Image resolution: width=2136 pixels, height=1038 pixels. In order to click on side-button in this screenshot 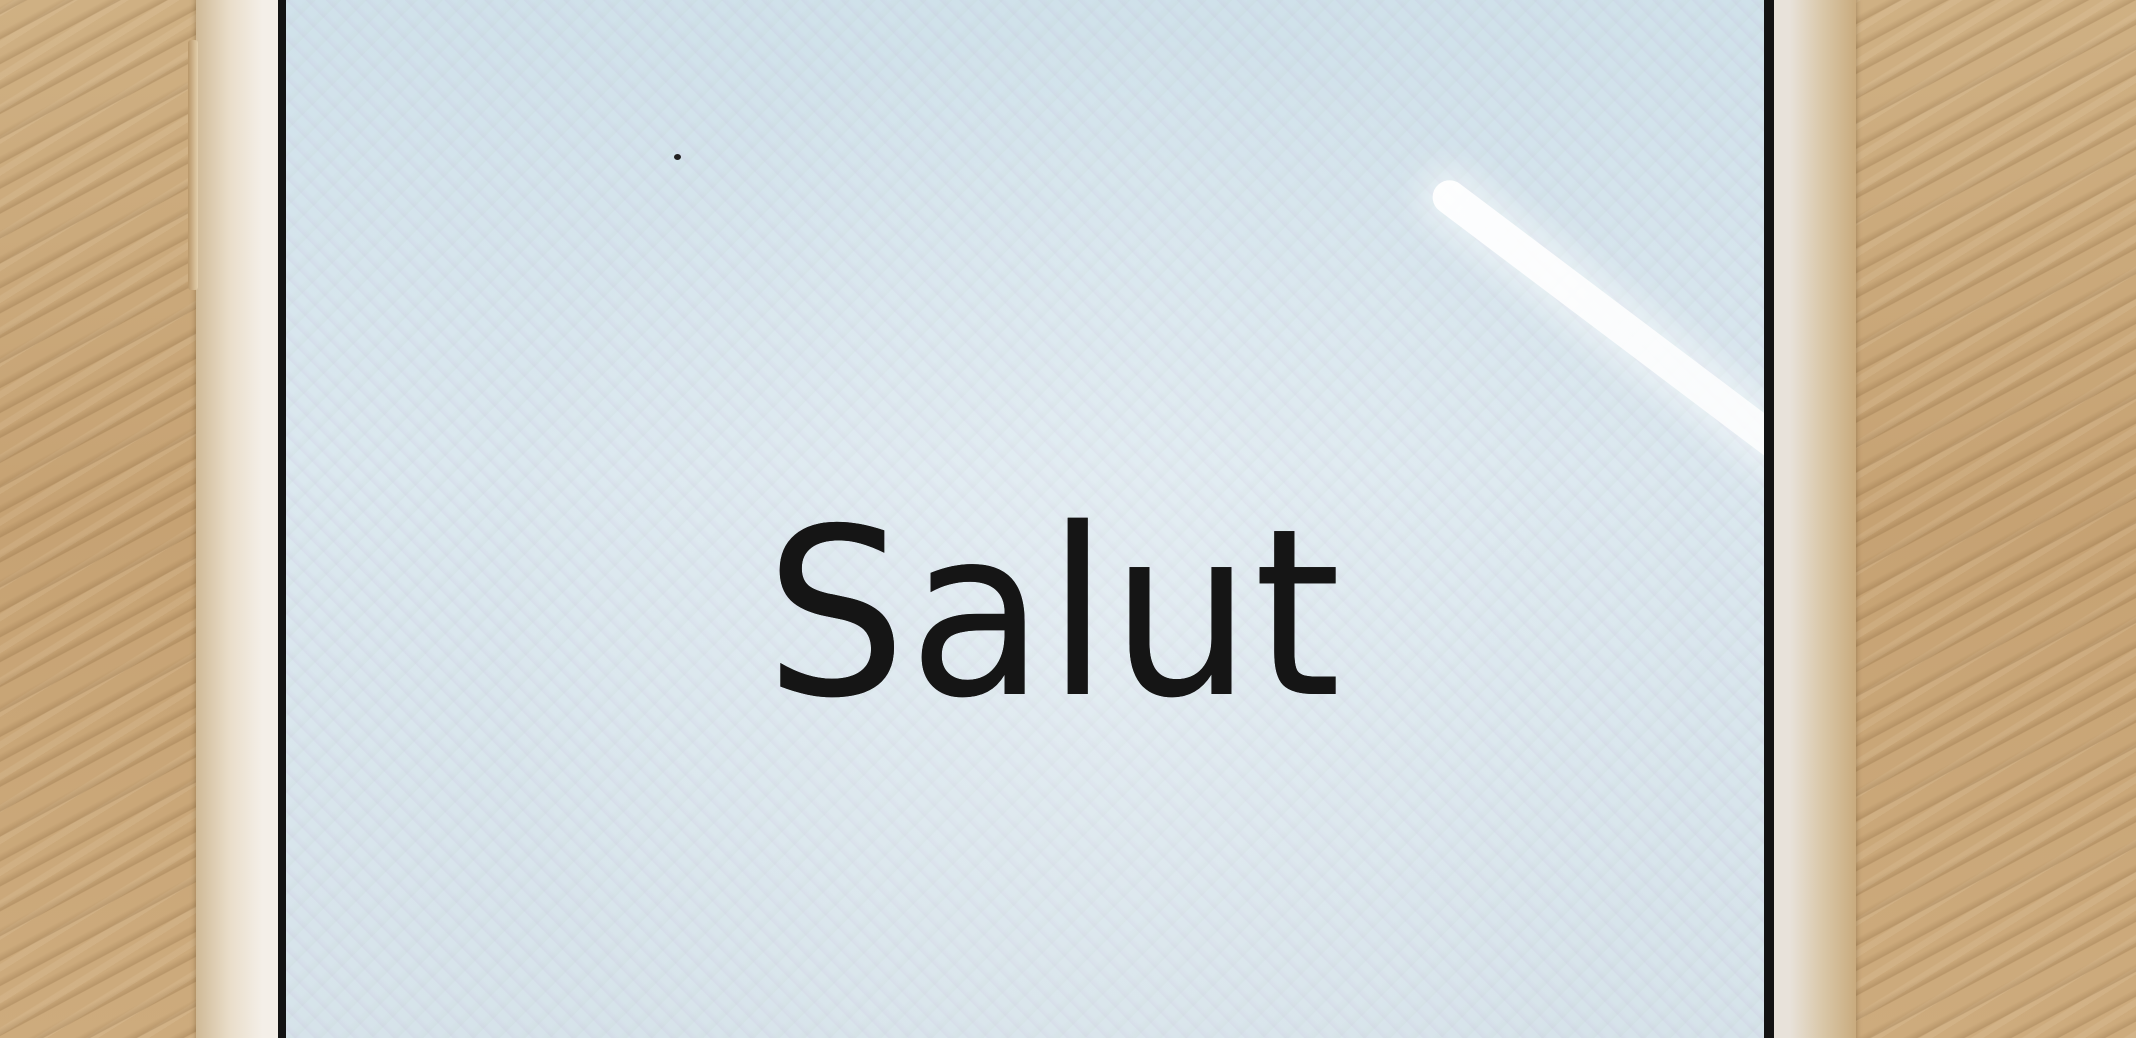, I will do `click(193, 165)`.